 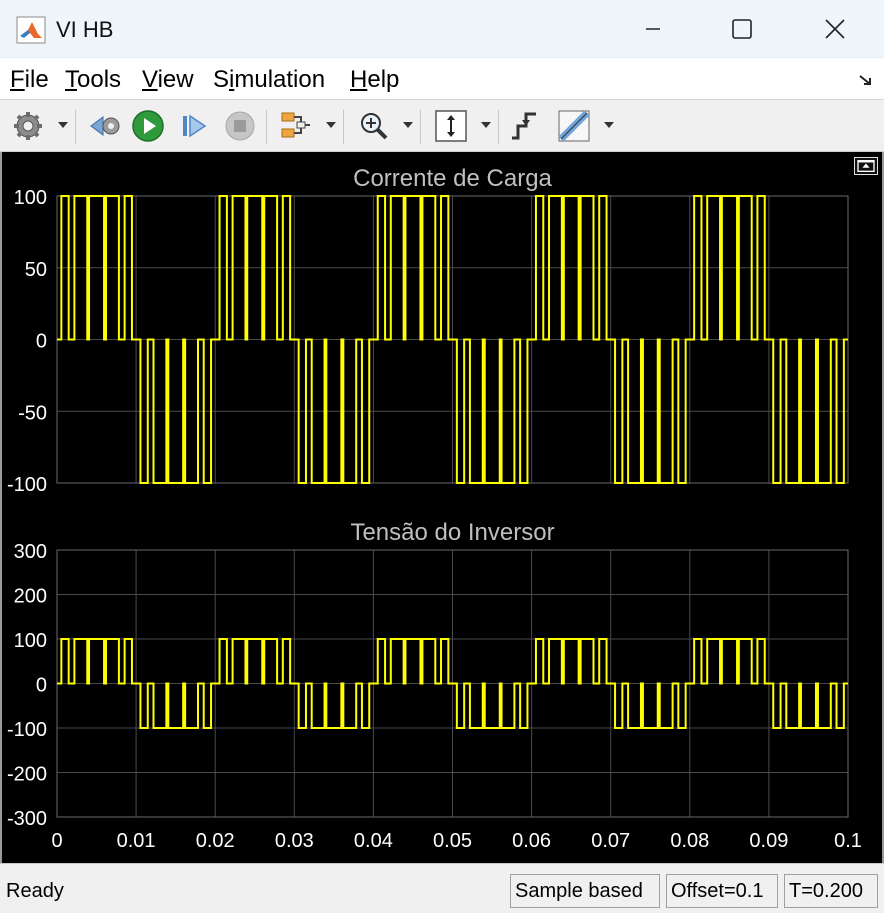 What do you see at coordinates (269, 80) in the screenshot?
I see `menu-simulation: Simulation` at bounding box center [269, 80].